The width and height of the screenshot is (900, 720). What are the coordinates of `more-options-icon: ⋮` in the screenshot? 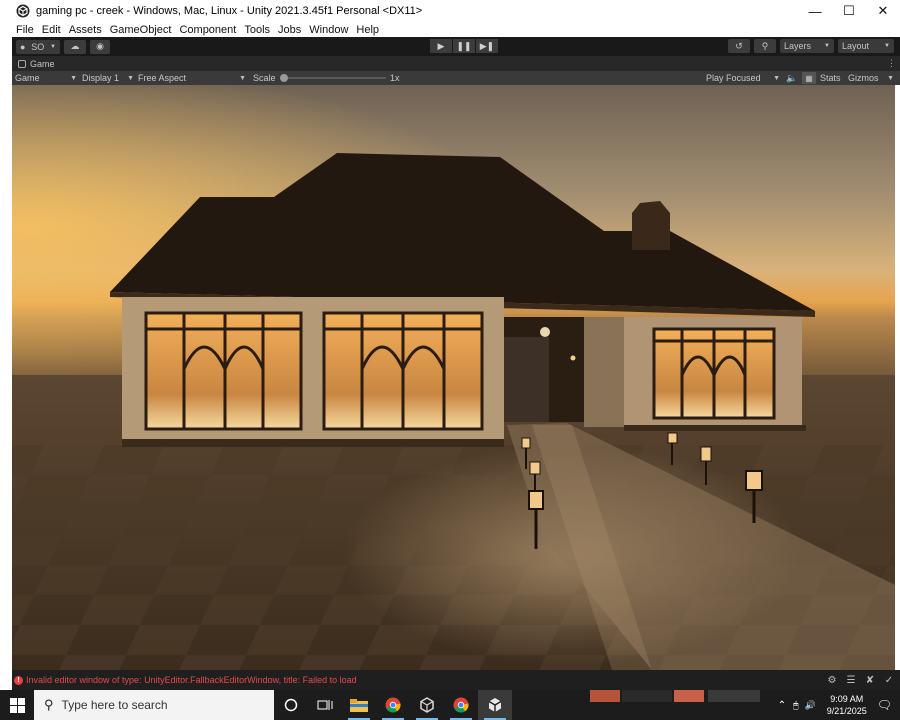 It's located at (891, 63).